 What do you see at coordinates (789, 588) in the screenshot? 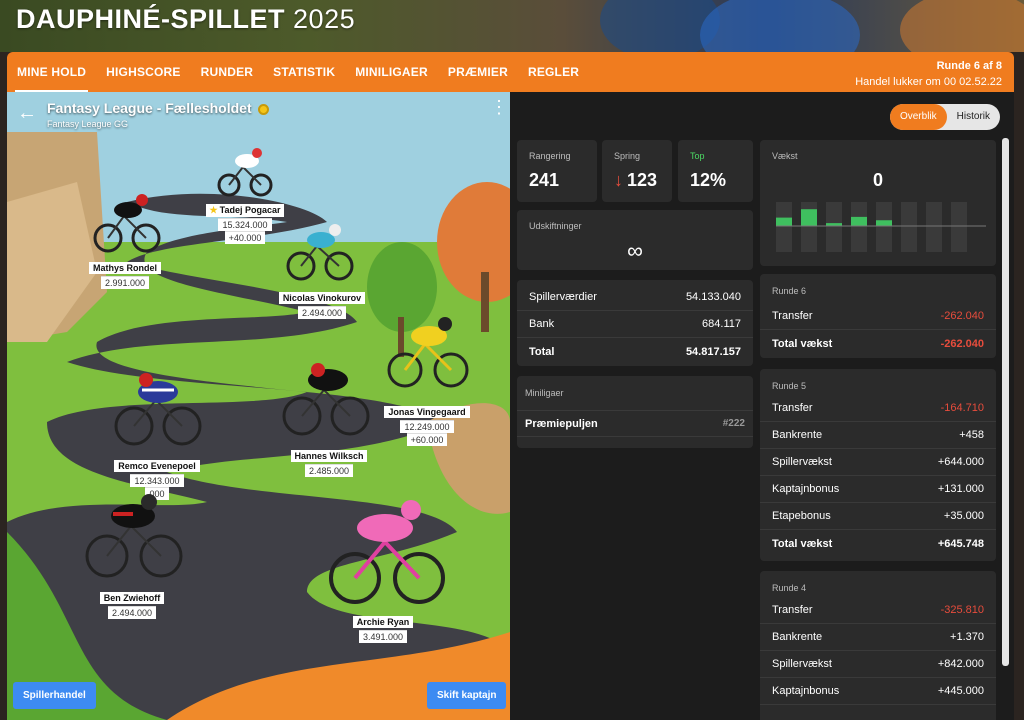
I see `round-title: Runde 4` at bounding box center [789, 588].